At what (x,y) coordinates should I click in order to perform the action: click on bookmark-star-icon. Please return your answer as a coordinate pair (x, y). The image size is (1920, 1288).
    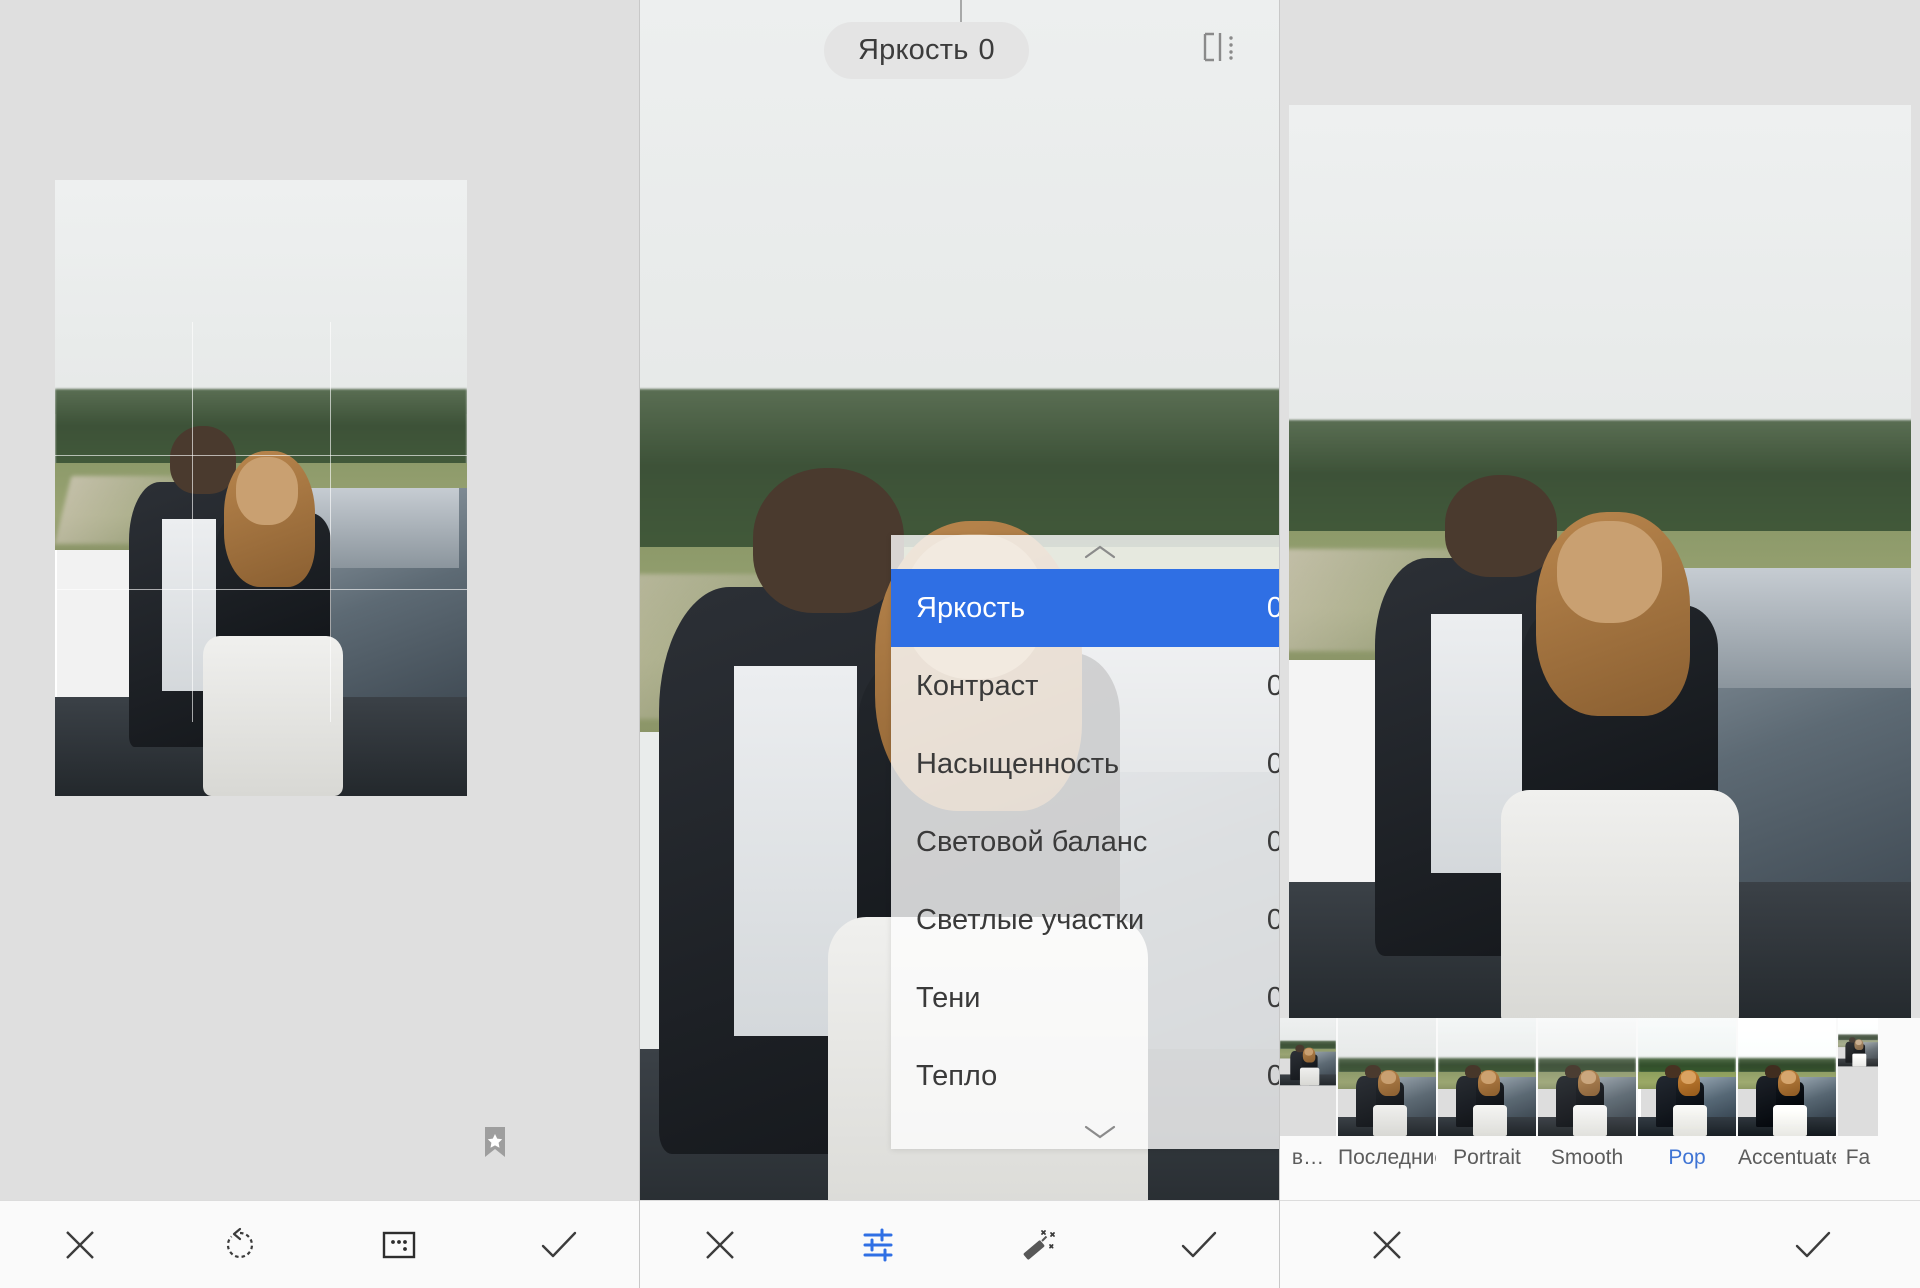
    Looking at the image, I should click on (495, 1142).